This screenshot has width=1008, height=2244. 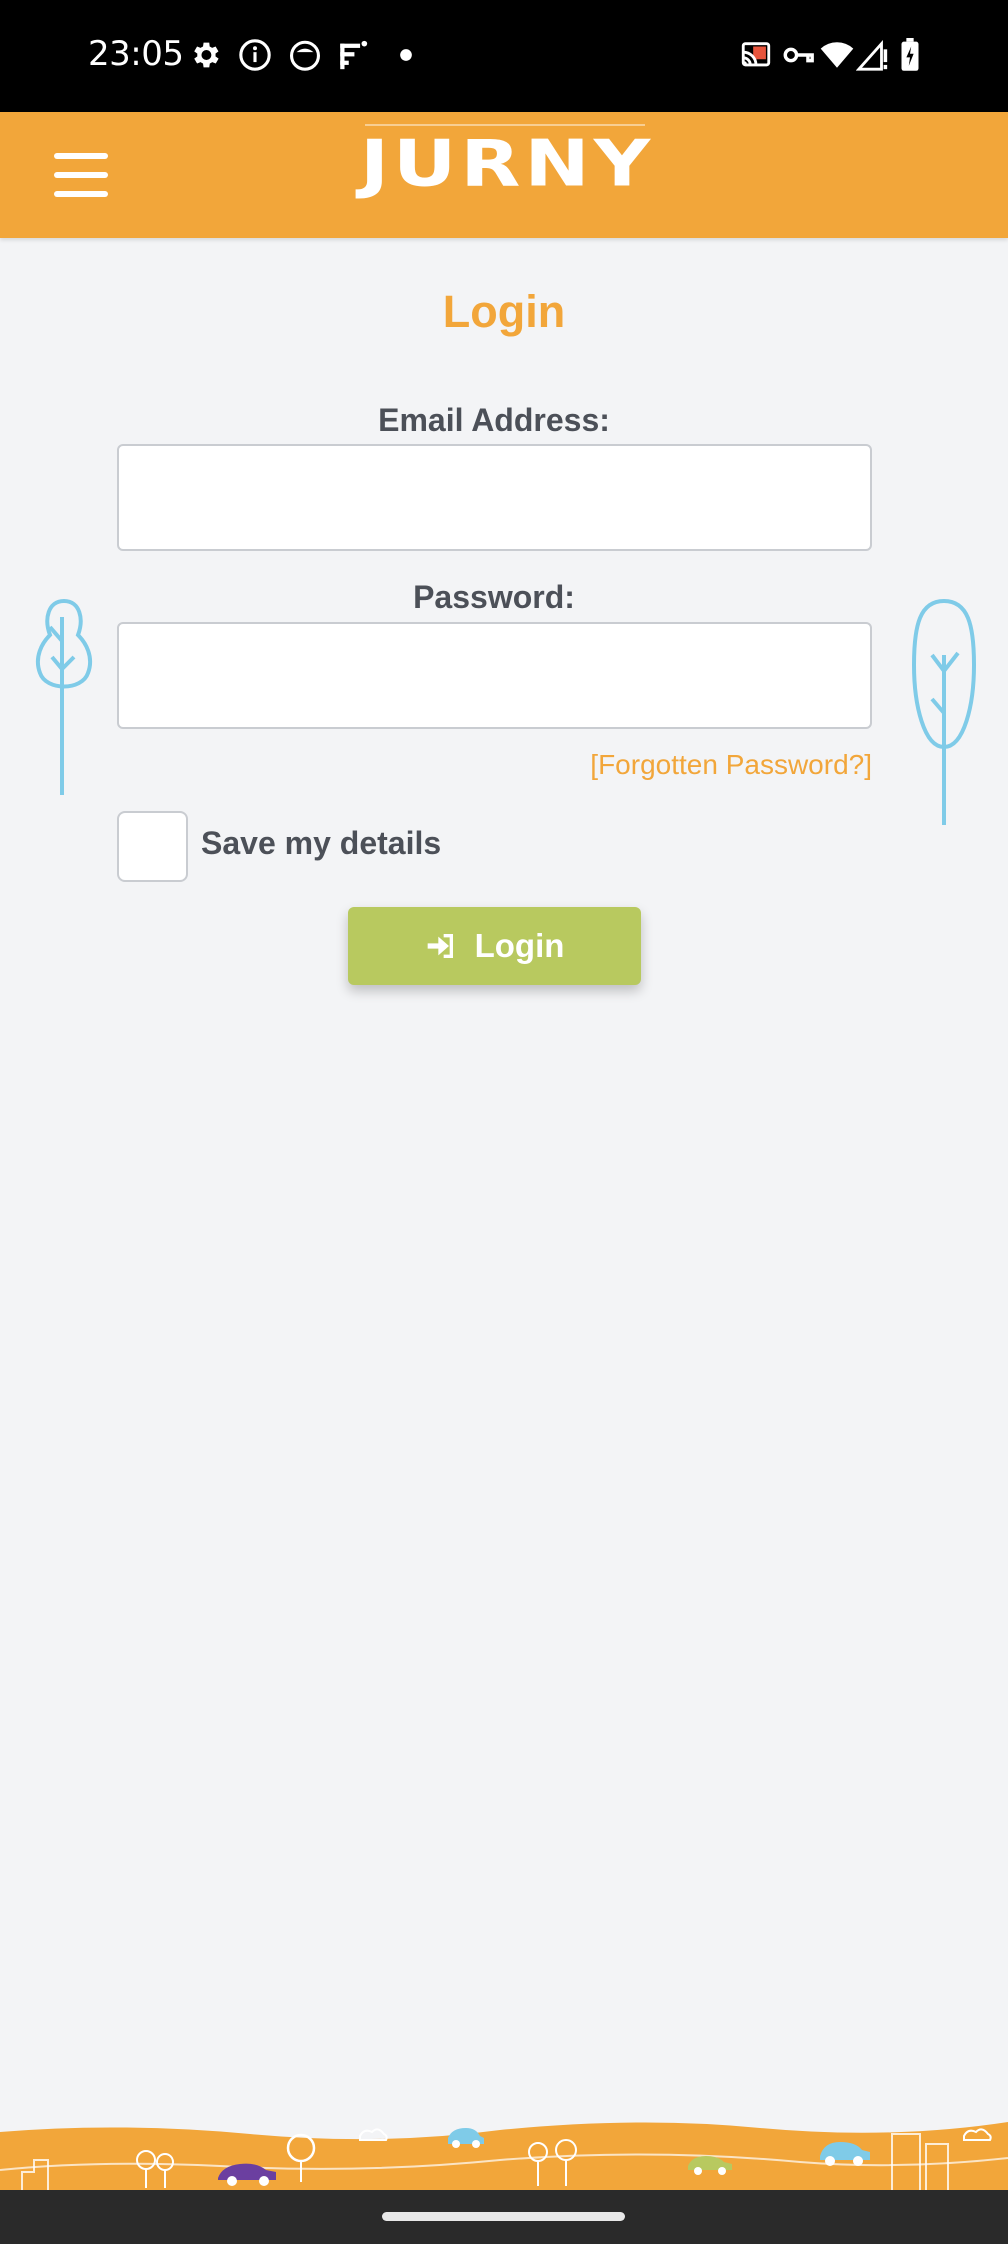 I want to click on forgot-password-link: [Forgotten Password?], so click(x=731, y=765).